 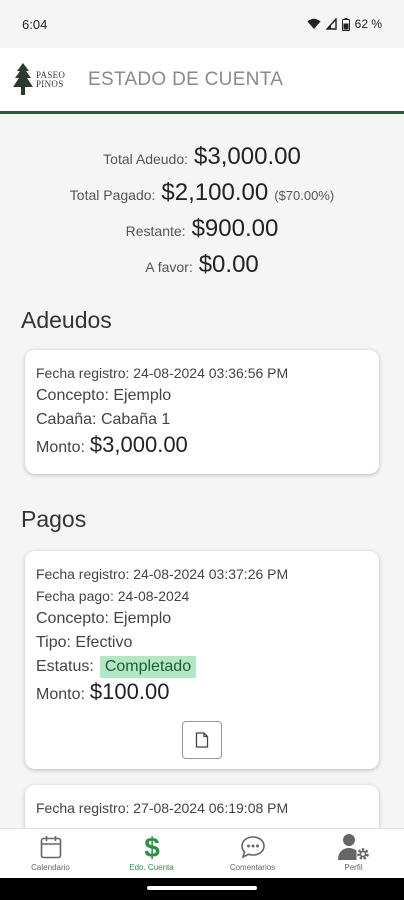 What do you see at coordinates (162, 373) in the screenshot?
I see `adeudo-fecha-registro: Fecha registro: 24-08-2024 03:36:56 PM` at bounding box center [162, 373].